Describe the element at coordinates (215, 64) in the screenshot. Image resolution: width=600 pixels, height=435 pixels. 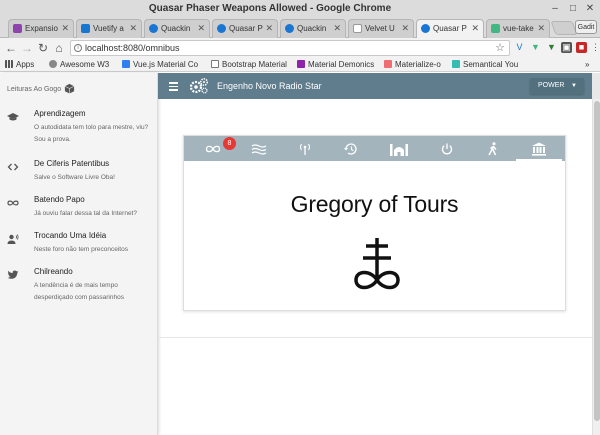
I see `page-icon` at that location.